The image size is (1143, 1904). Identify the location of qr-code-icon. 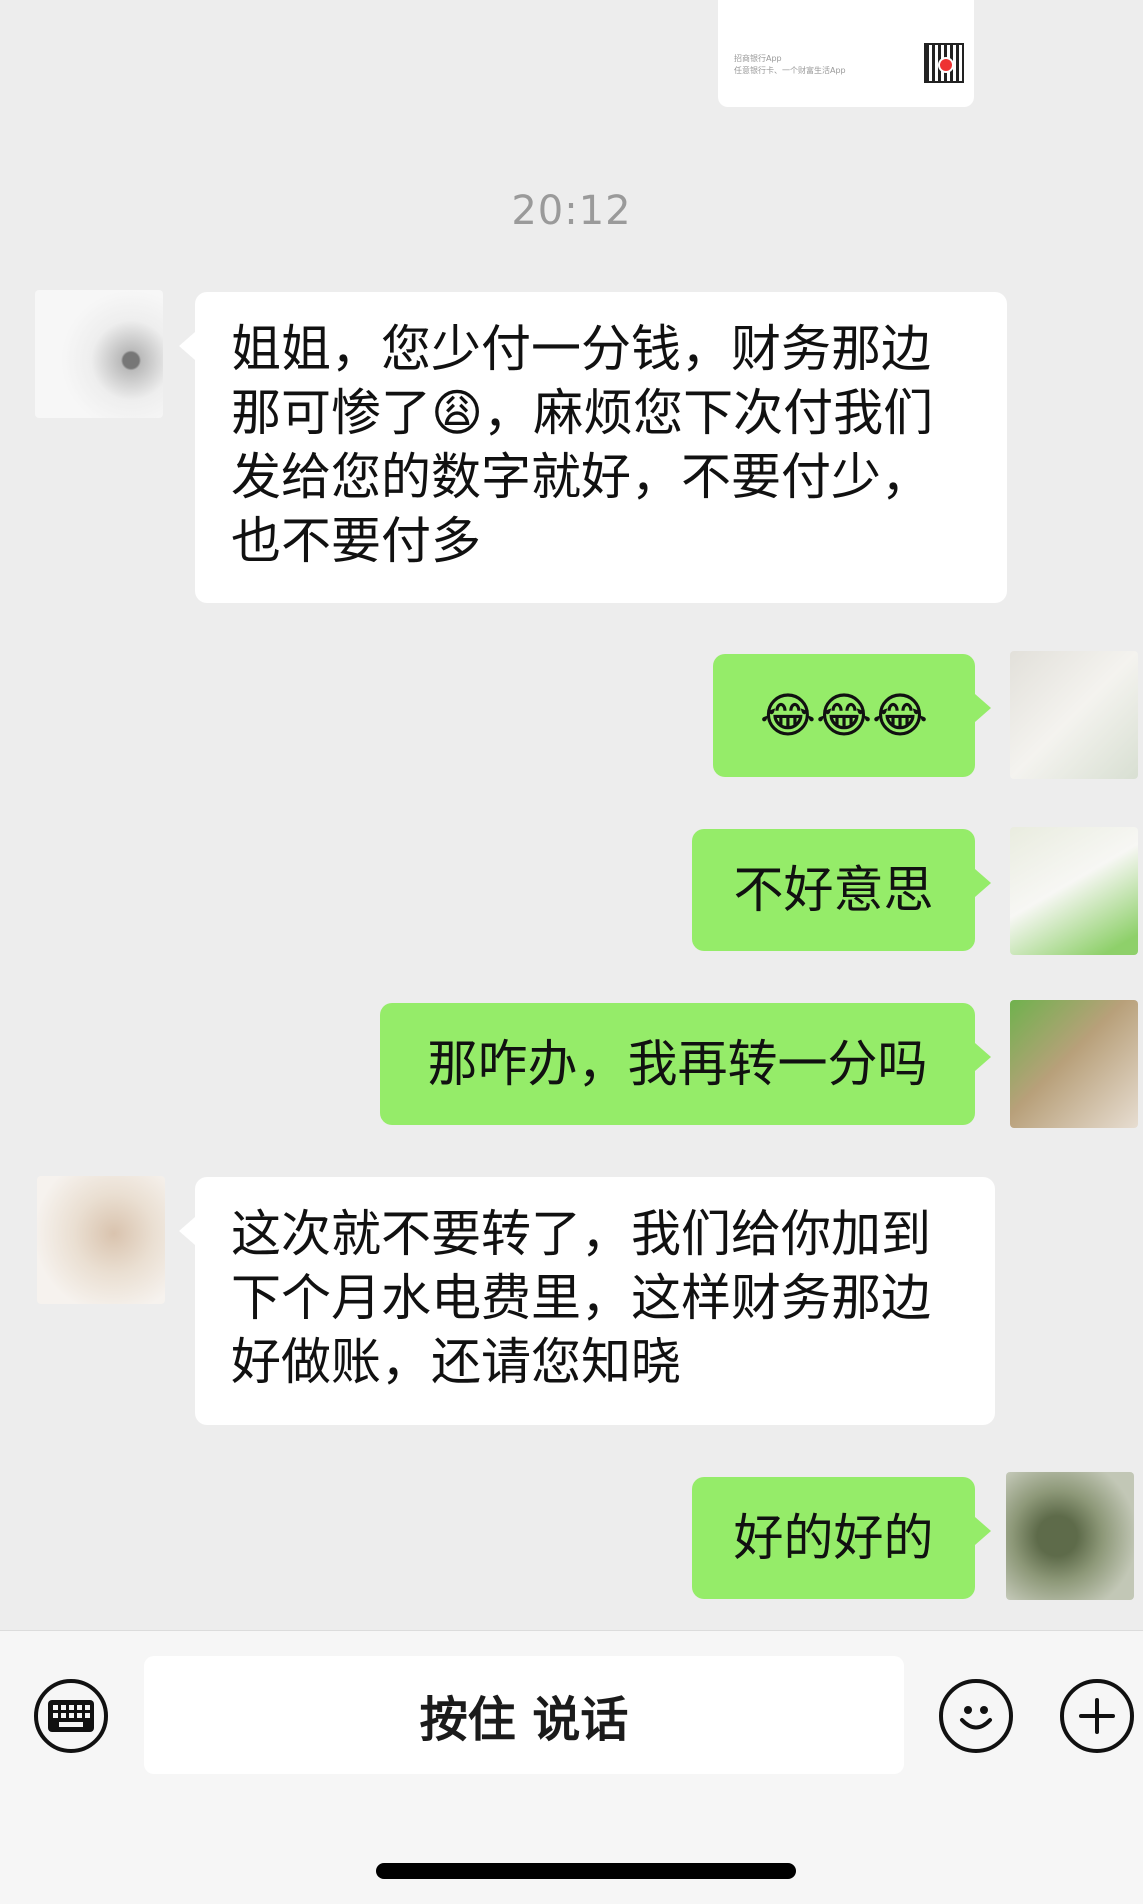
(944, 63).